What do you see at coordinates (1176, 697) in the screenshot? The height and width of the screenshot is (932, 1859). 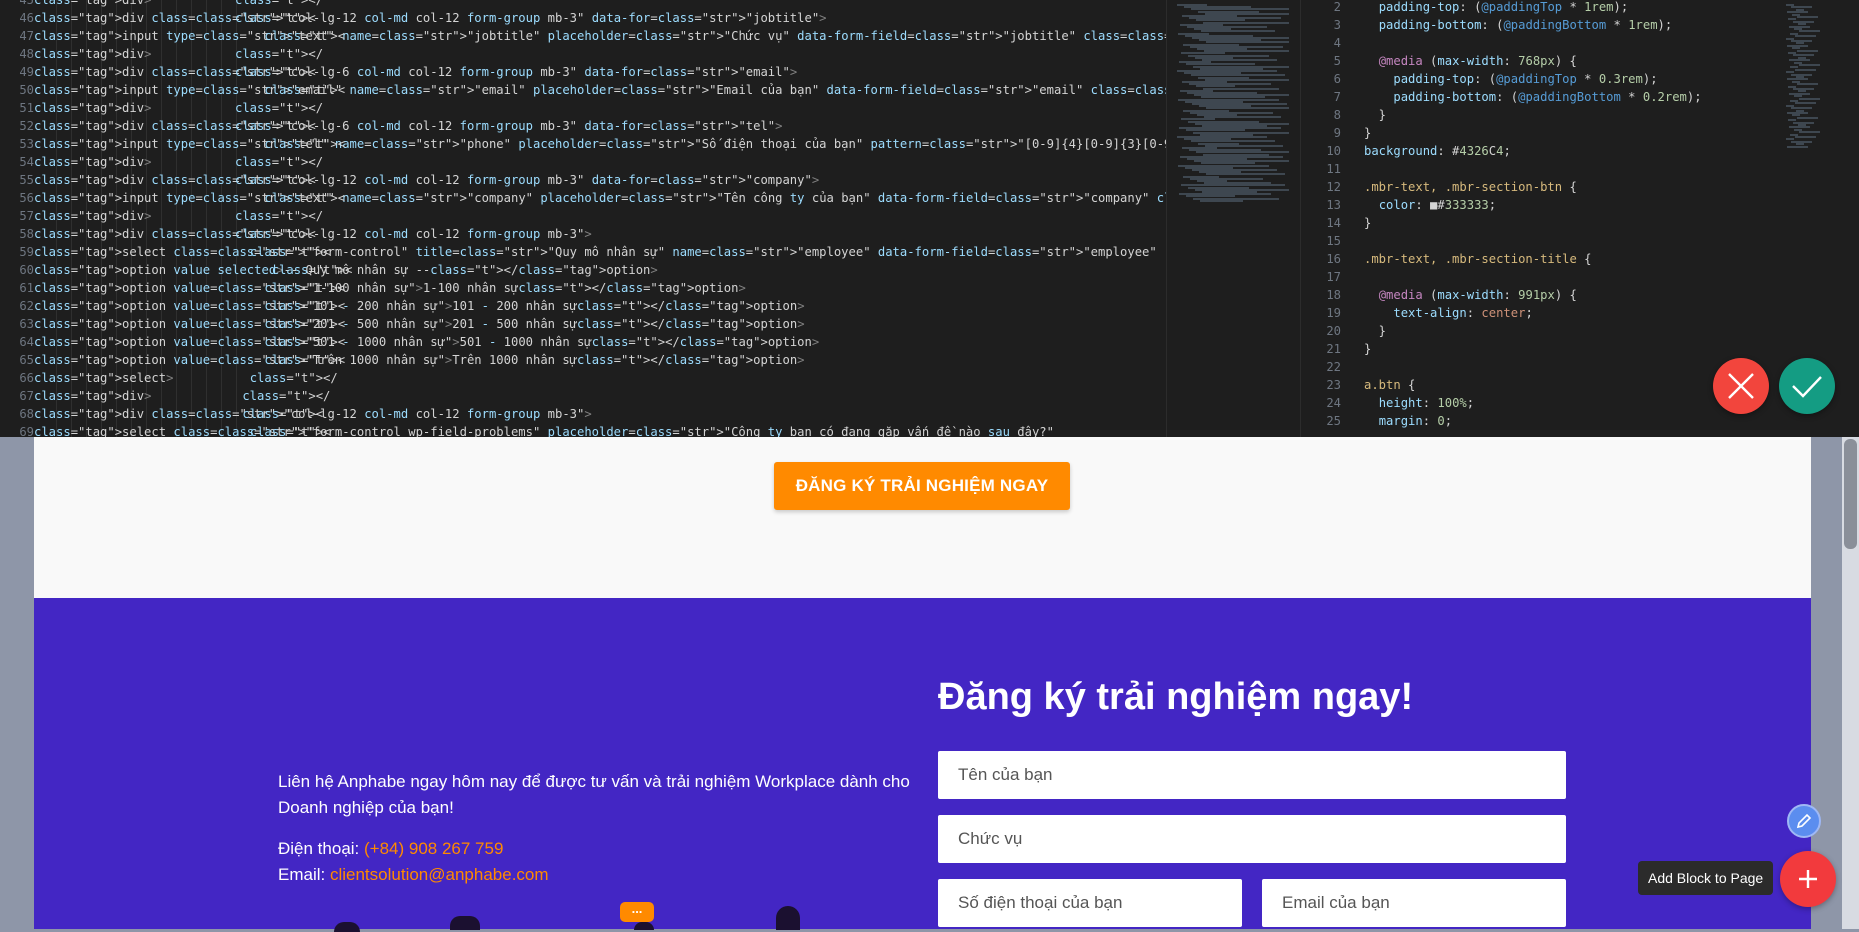 I see `signup-title: Đăng ký trải nghiệm ngay!` at bounding box center [1176, 697].